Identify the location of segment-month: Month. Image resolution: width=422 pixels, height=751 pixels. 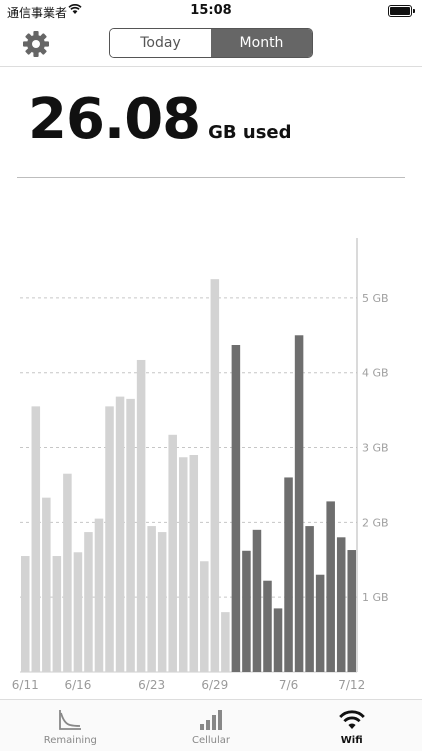
(261, 43).